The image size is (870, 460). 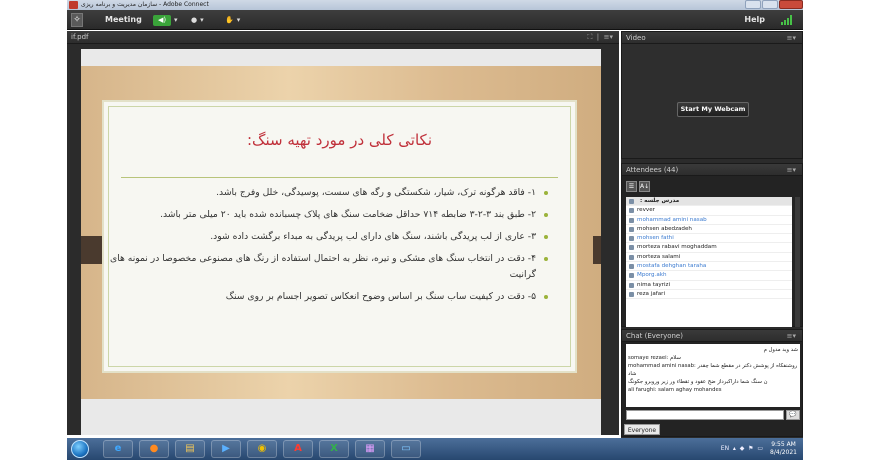 What do you see at coordinates (709, 211) in the screenshot?
I see `attendee-row: revver` at bounding box center [709, 211].